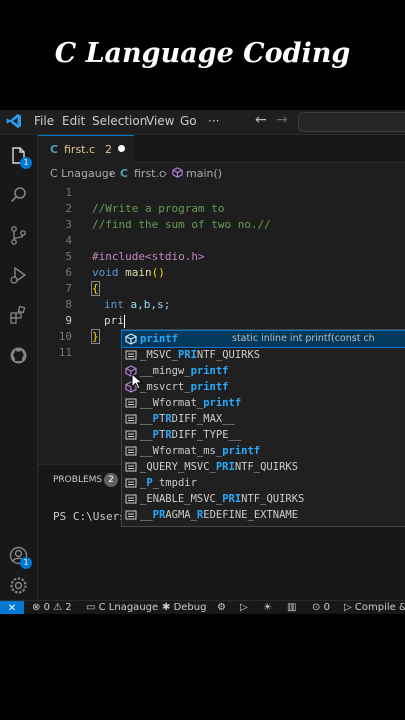 The width and height of the screenshot is (405, 720). What do you see at coordinates (282, 120) in the screenshot?
I see `nav-forward-button: →` at bounding box center [282, 120].